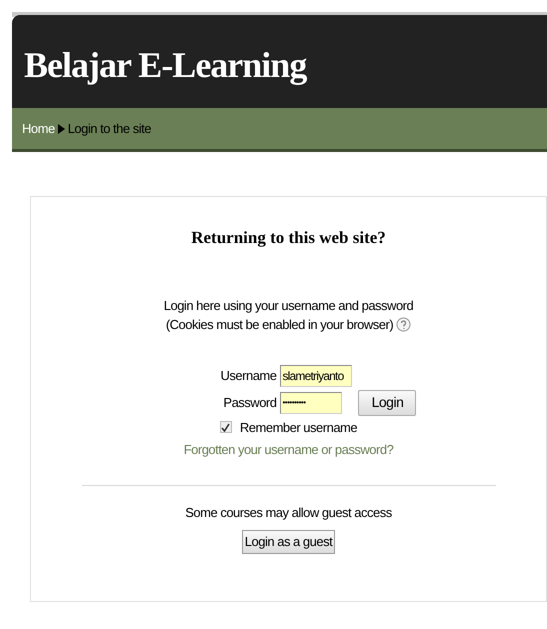  Describe the element at coordinates (404, 324) in the screenshot. I see `help-icon` at that location.